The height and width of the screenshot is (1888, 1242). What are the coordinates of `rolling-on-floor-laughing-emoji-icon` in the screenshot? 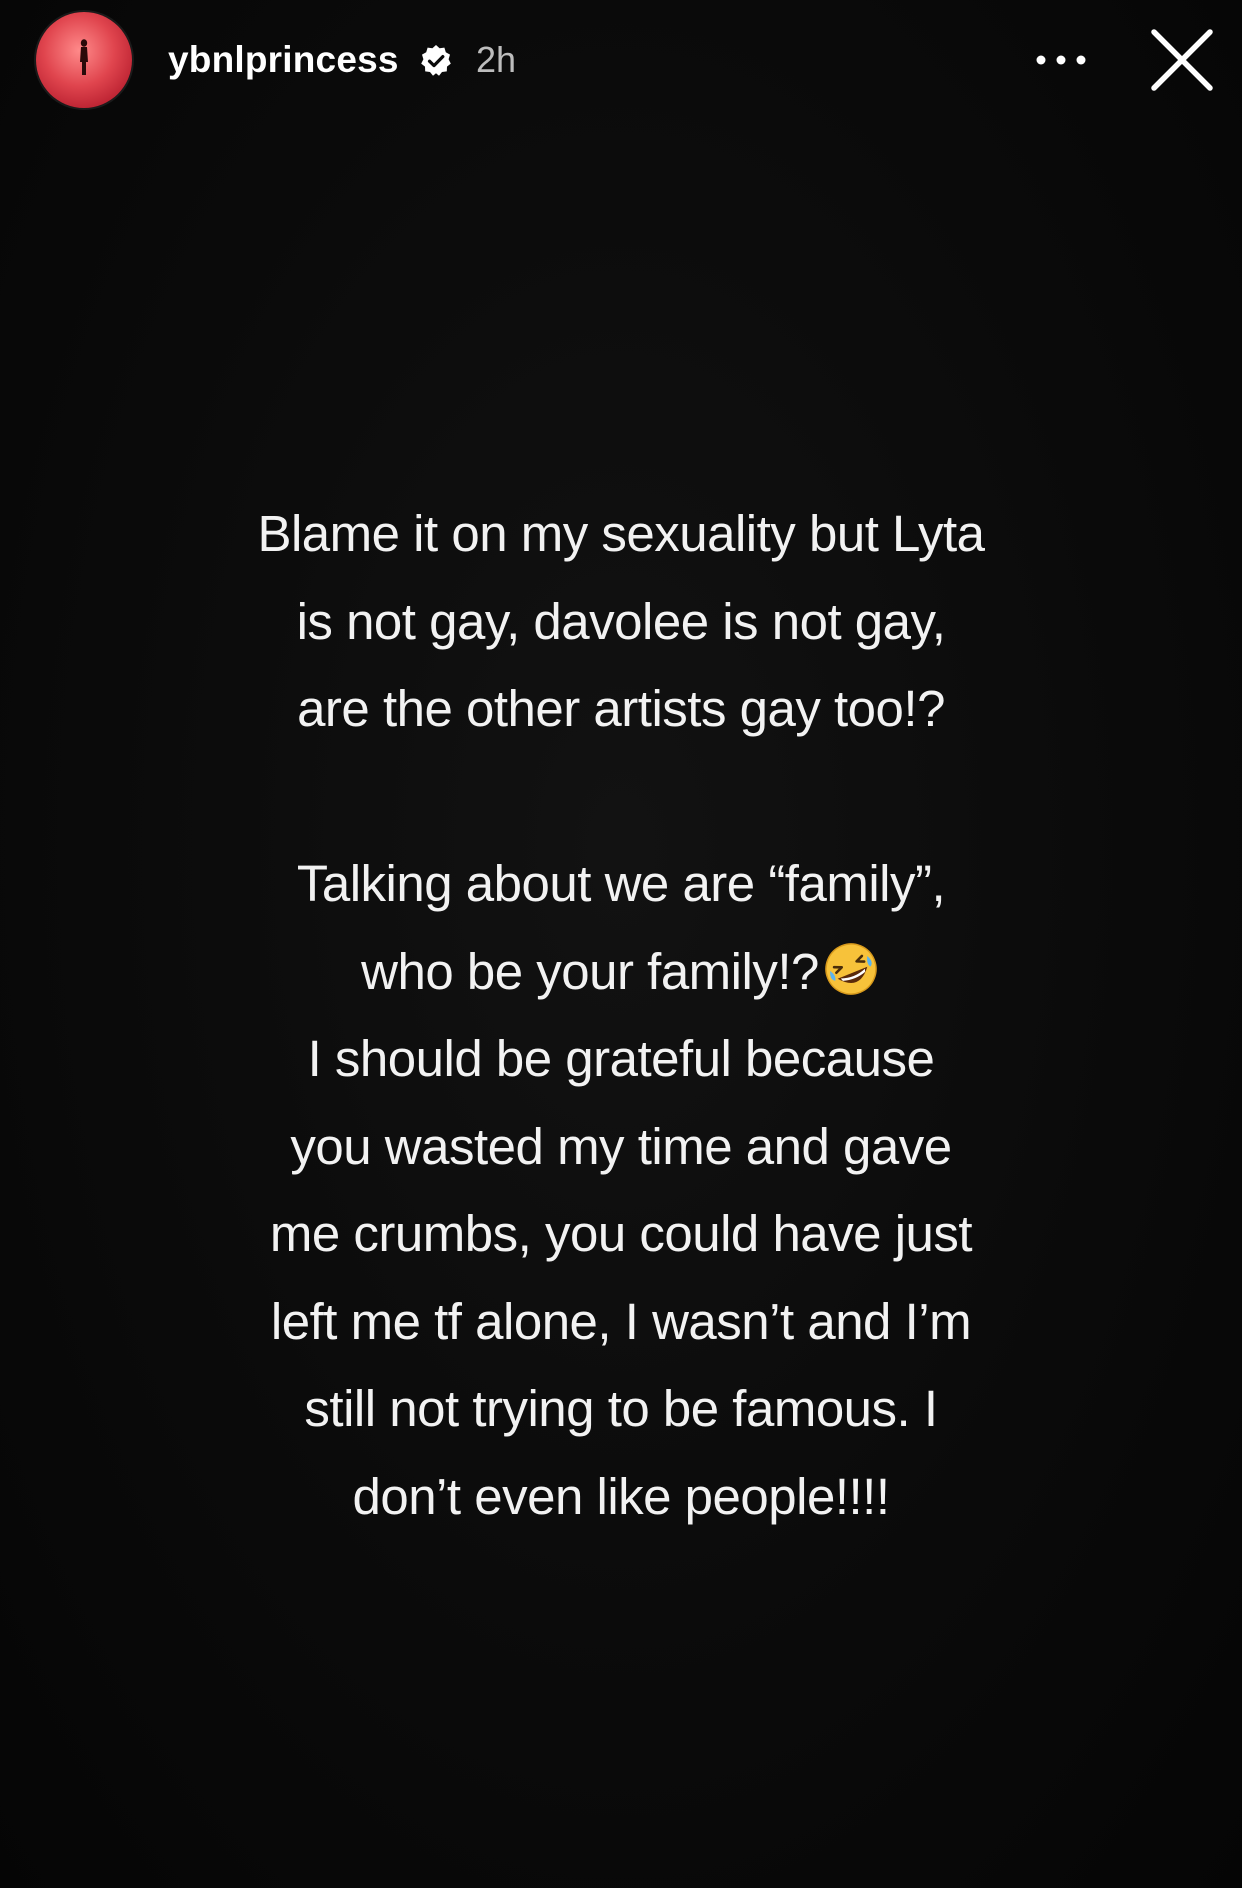 It's located at (851, 968).